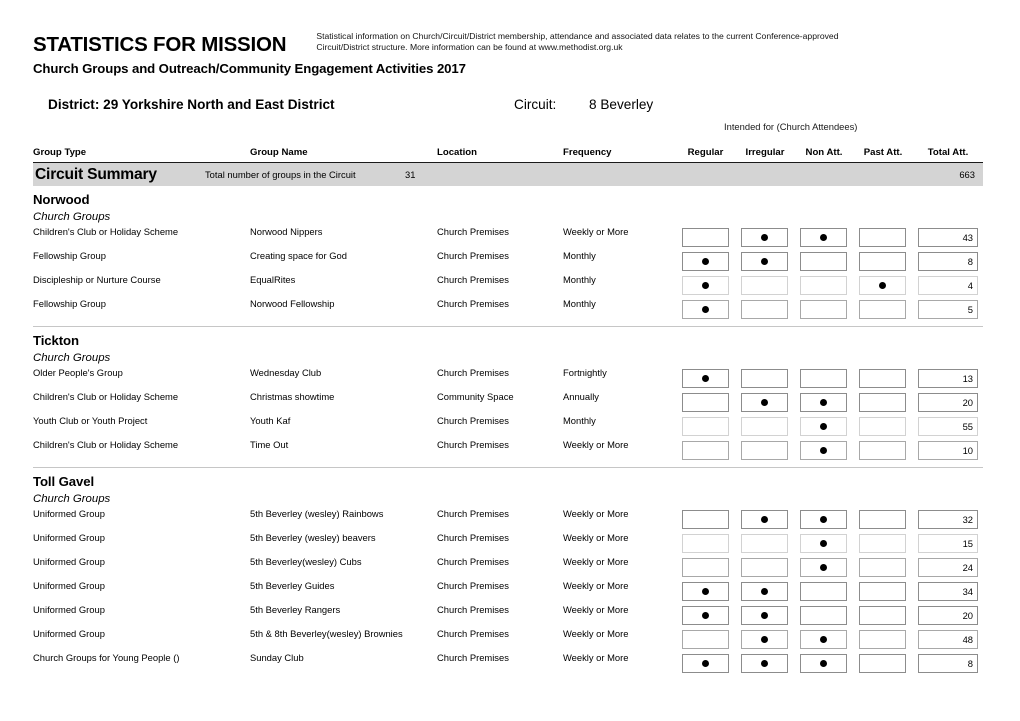  What do you see at coordinates (948, 567) in the screenshot?
I see `total-attendance-field: 24` at bounding box center [948, 567].